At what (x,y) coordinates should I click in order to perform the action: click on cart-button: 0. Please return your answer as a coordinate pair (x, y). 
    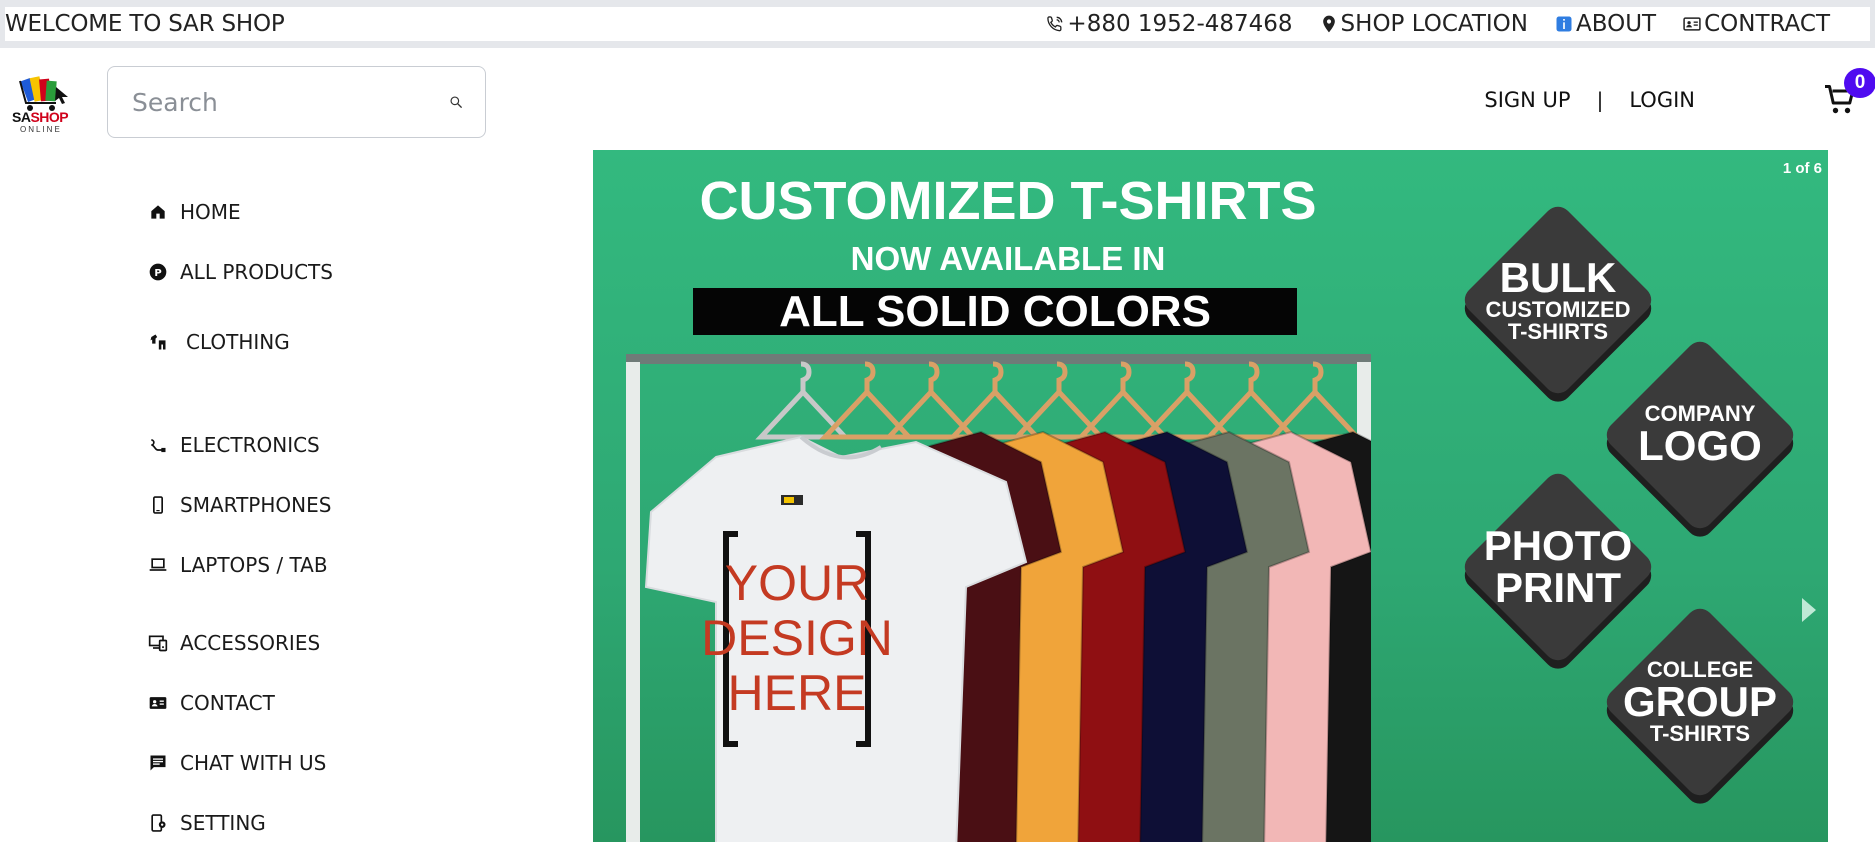
    Looking at the image, I should click on (1848, 95).